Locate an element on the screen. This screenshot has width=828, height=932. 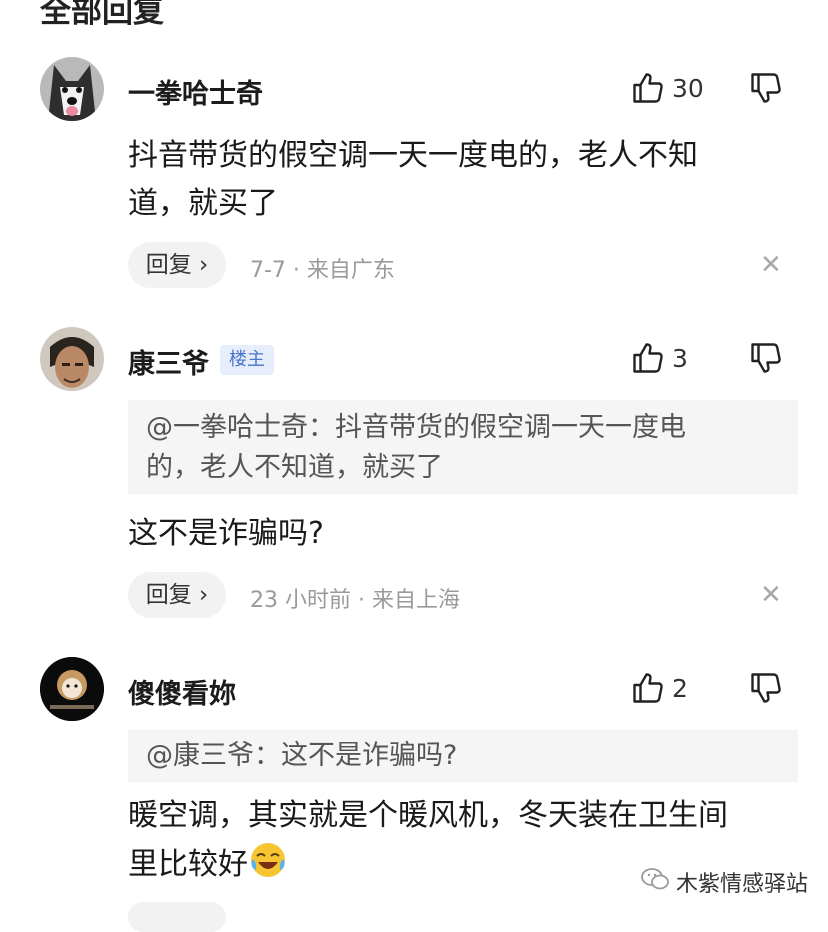
wechat-icon is located at coordinates (655, 882).